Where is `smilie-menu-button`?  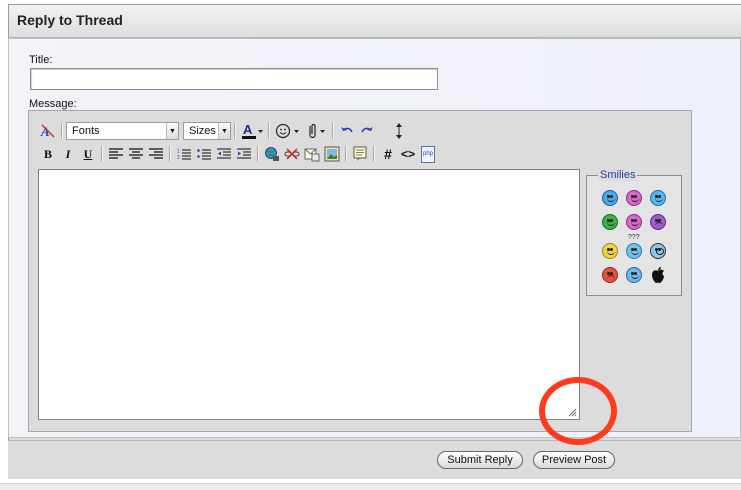 smilie-menu-button is located at coordinates (288, 131).